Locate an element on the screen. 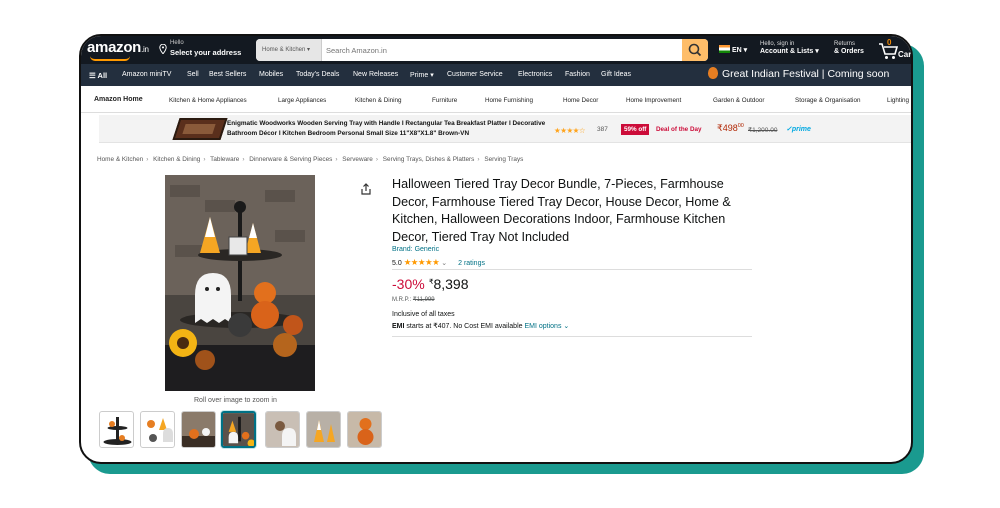 This screenshot has width=1000, height=508. rating-row: 5.0 ★★★★★ ⌄ 2 ratings is located at coordinates (438, 262).